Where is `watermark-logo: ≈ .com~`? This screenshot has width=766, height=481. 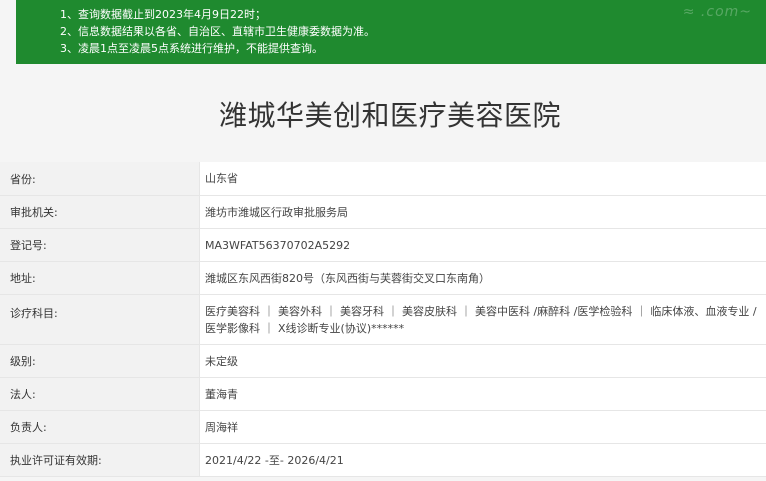 watermark-logo: ≈ .com~ is located at coordinates (717, 12).